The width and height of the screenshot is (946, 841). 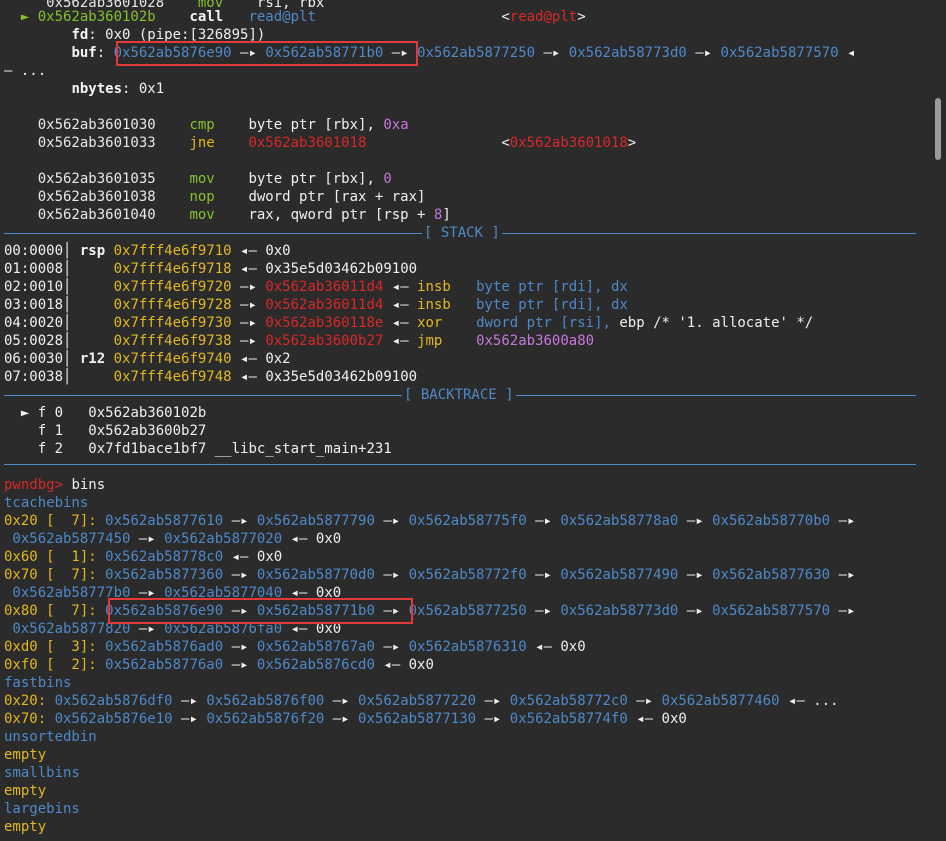 I want to click on terminal-token: 02:0010, so click(x=34, y=287).